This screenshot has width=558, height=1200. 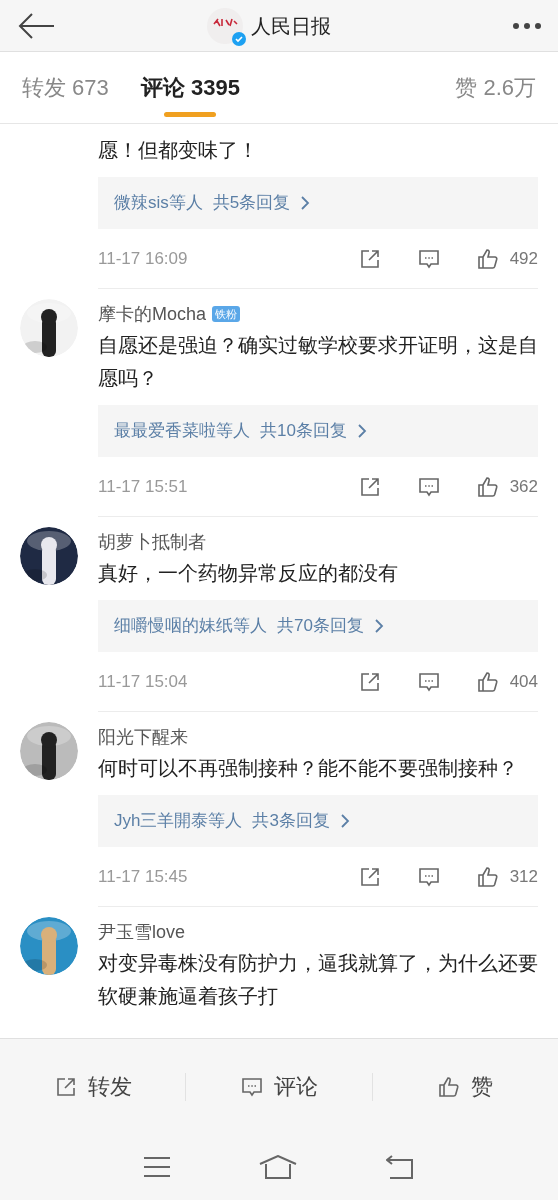 What do you see at coordinates (65, 87) in the screenshot?
I see `tab: 转发 673` at bounding box center [65, 87].